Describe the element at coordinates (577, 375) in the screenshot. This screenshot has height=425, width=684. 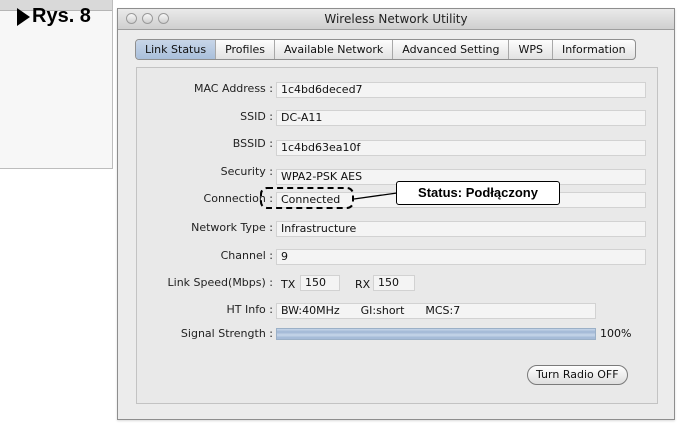
I see `turn-radio-off-button: Turn Radio OFF` at that location.